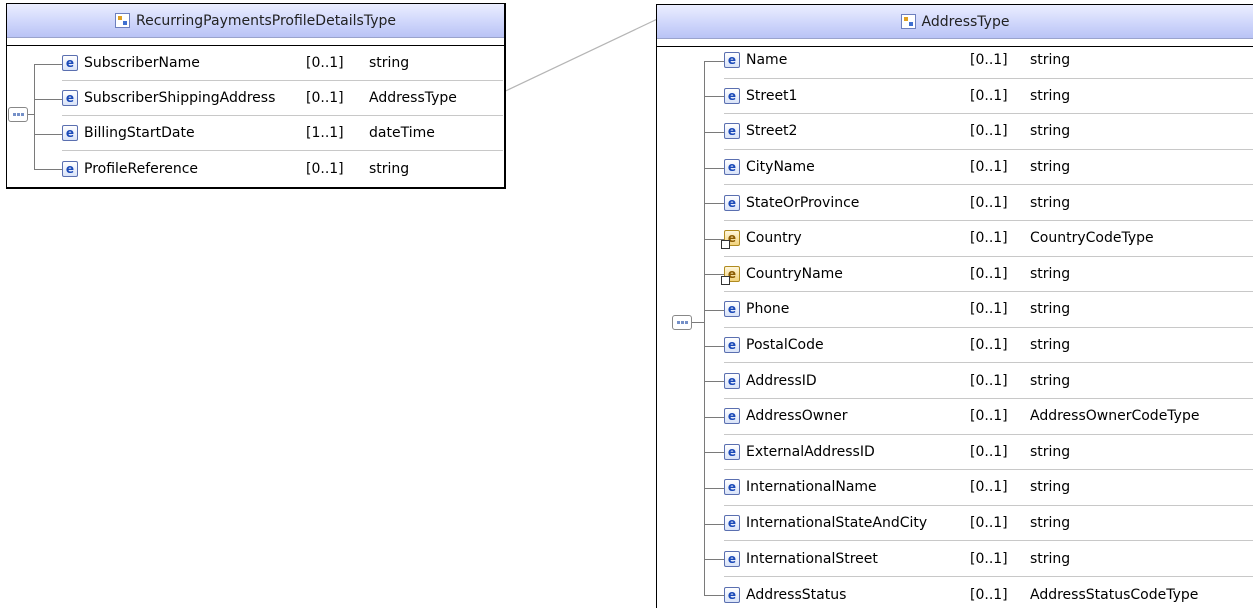  I want to click on element-name: InternationalStateAndCity, so click(837, 523).